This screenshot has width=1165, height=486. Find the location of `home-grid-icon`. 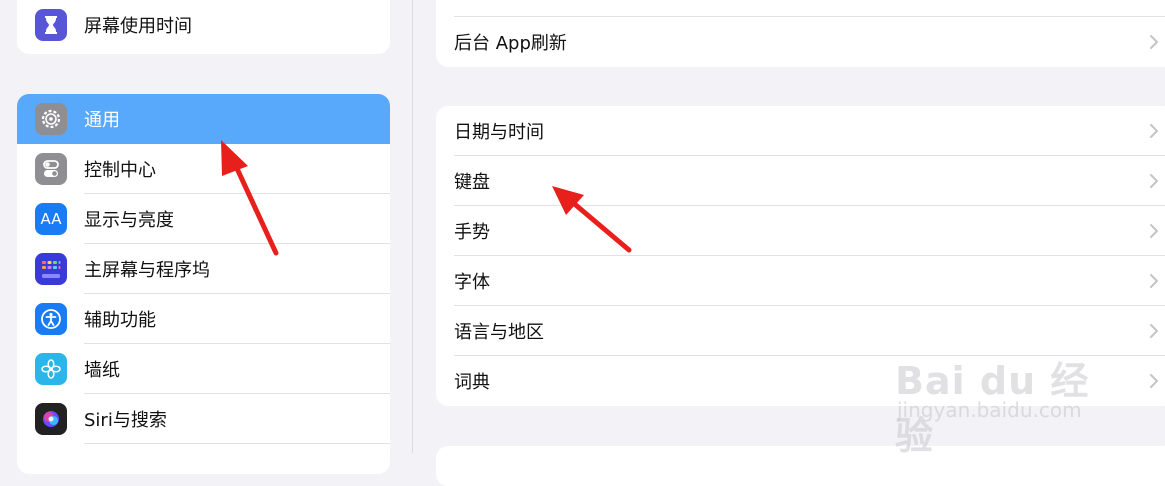

home-grid-icon is located at coordinates (51, 269).